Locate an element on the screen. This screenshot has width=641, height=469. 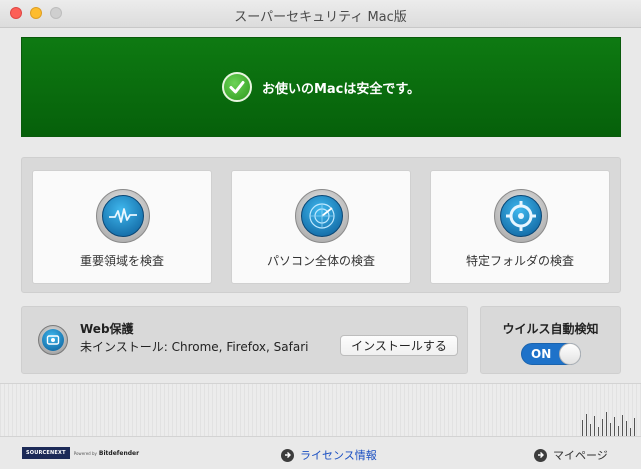
scan-full-computer-button: パソコン全体の検査 is located at coordinates (321, 227).